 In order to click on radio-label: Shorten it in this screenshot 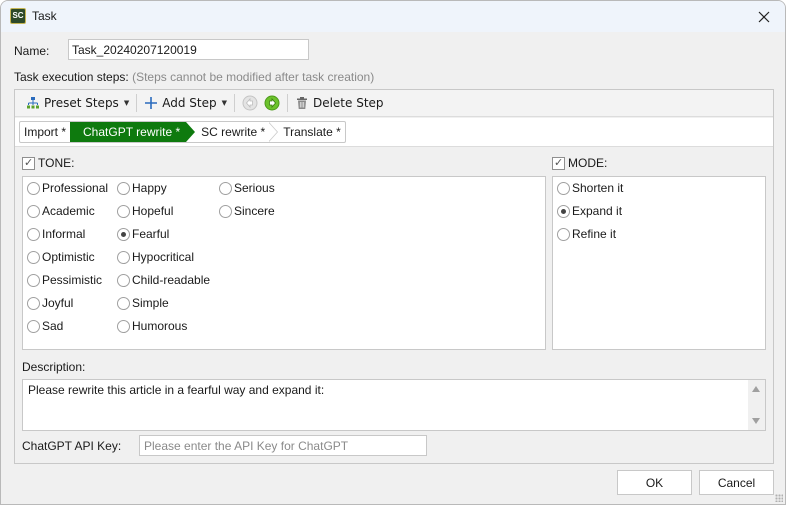, I will do `click(598, 188)`.